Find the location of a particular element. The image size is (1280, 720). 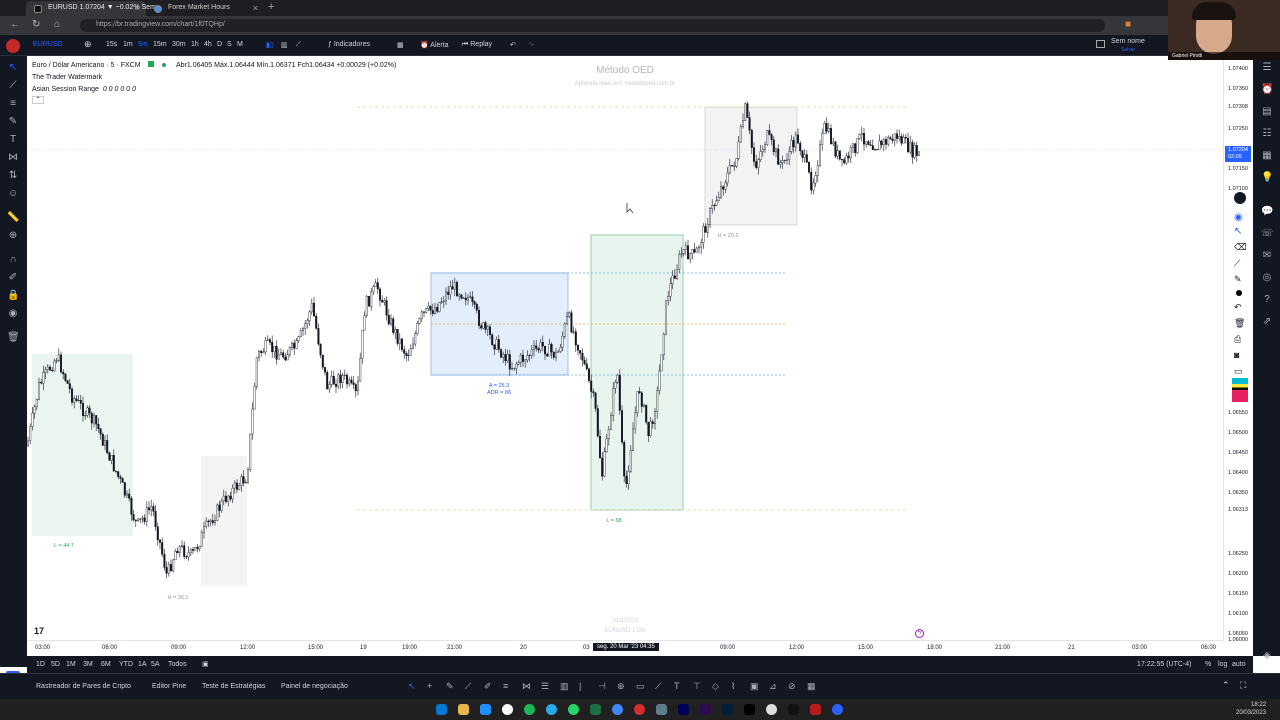

telegram-icon is located at coordinates (551, 709).